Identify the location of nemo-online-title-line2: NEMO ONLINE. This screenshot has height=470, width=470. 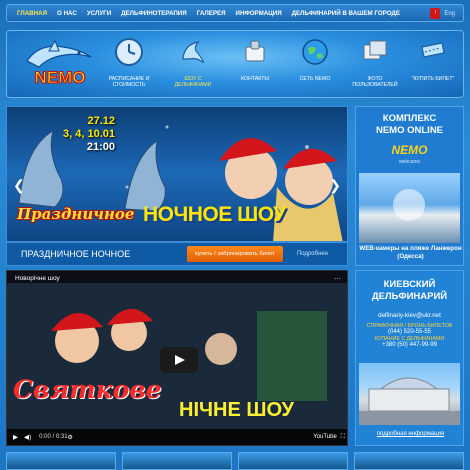
(409, 130).